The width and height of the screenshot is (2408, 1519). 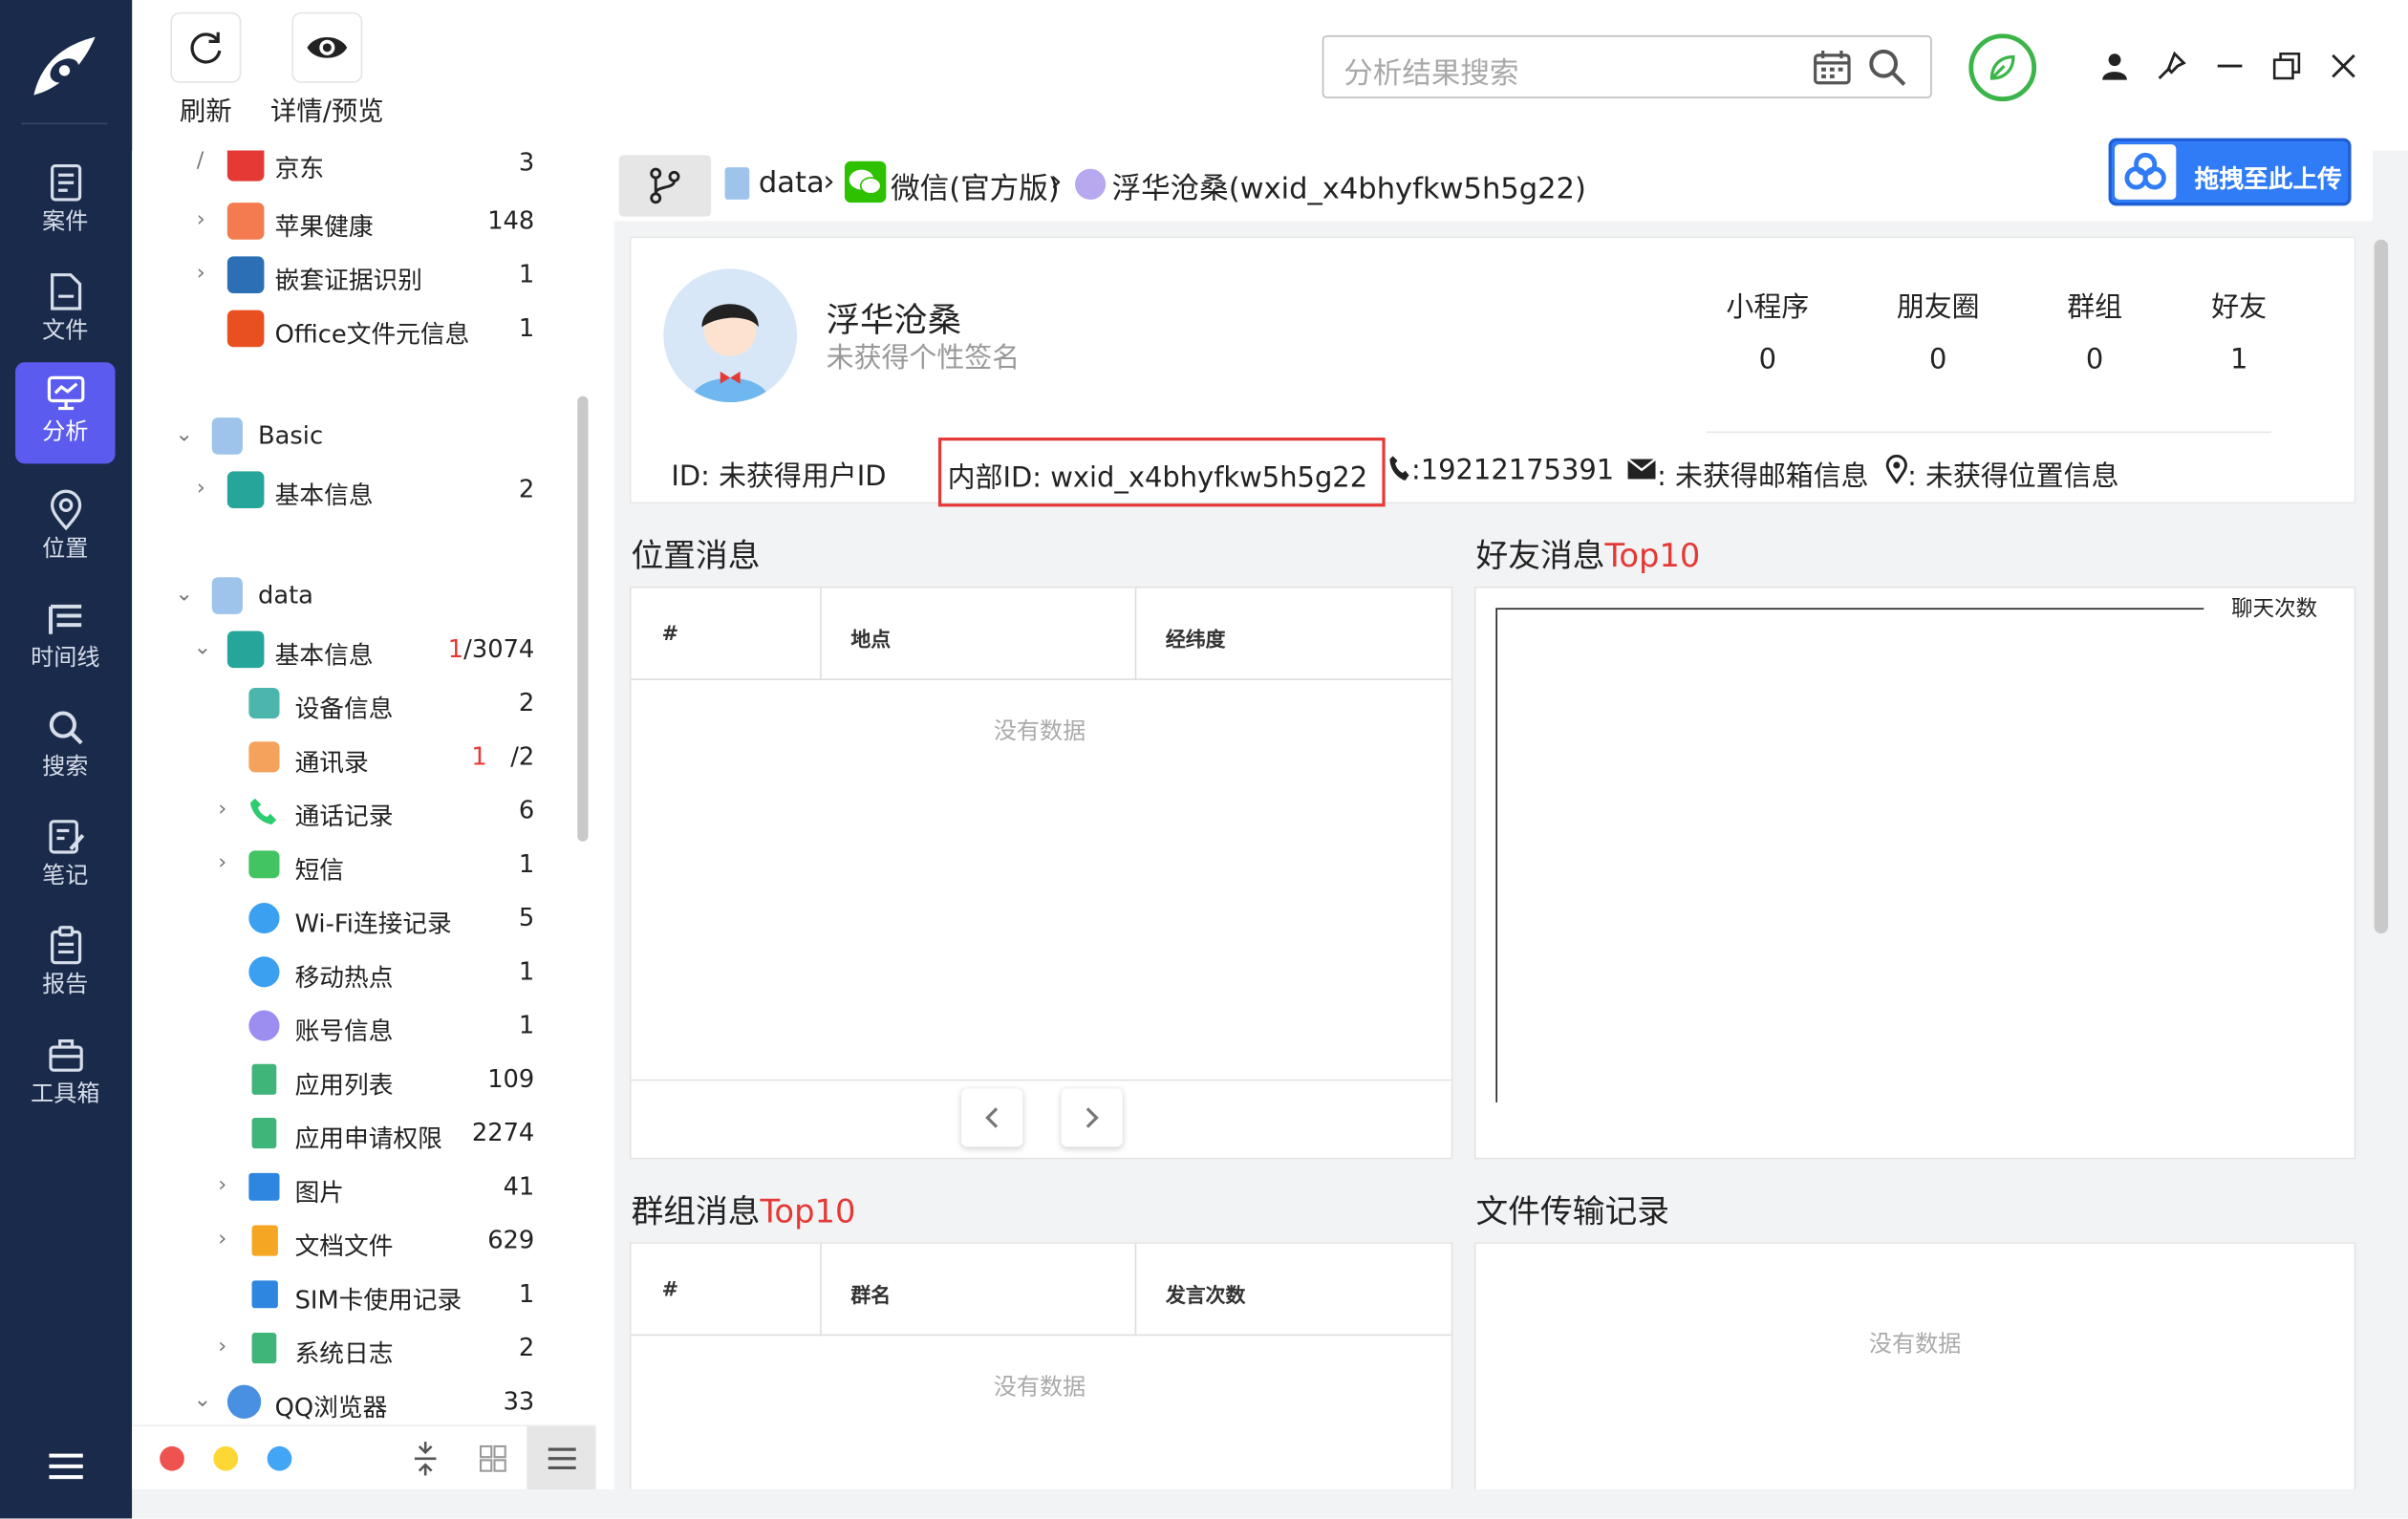 I want to click on tree-row: Office文件元信息 1, so click(x=354, y=328).